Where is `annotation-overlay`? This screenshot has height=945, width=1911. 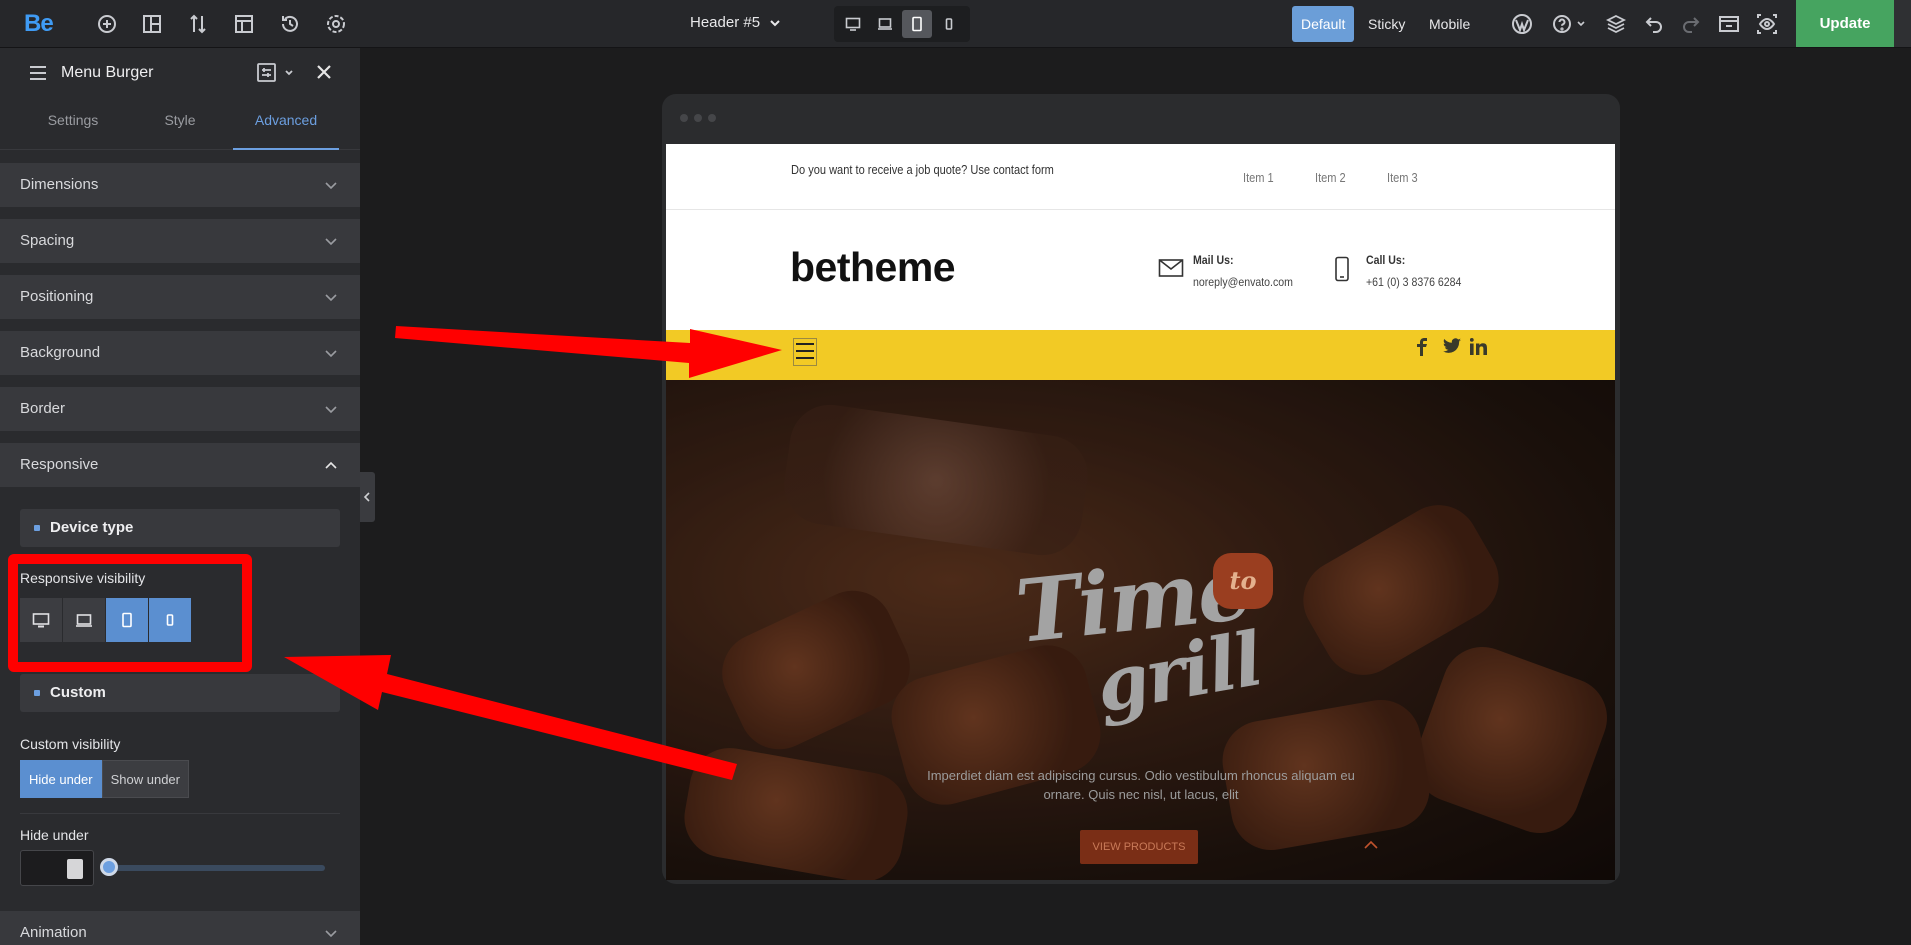
annotation-overlay is located at coordinates (533, 553).